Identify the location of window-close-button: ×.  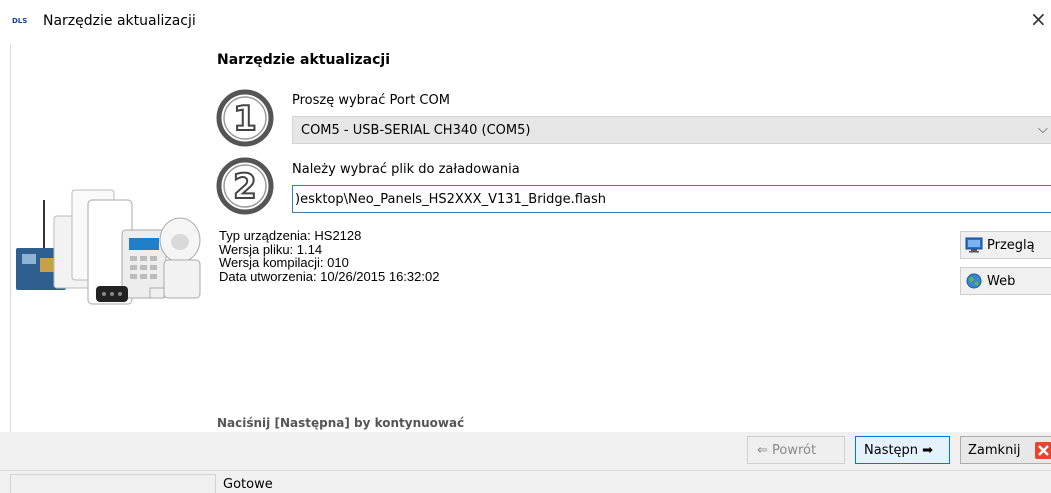
(1038, 19).